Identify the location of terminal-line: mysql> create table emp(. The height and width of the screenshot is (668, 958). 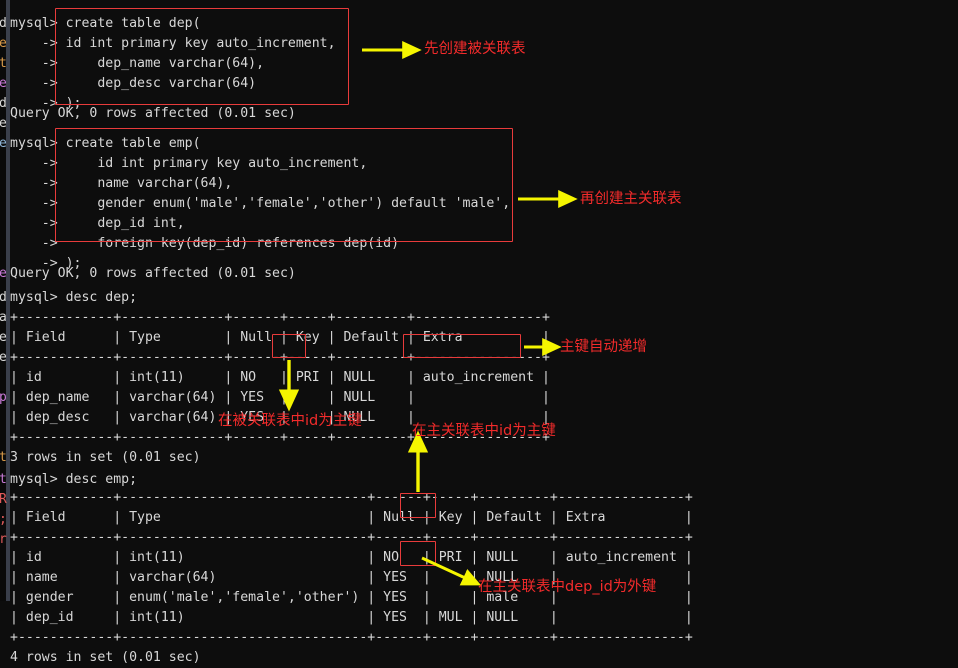
(105, 143).